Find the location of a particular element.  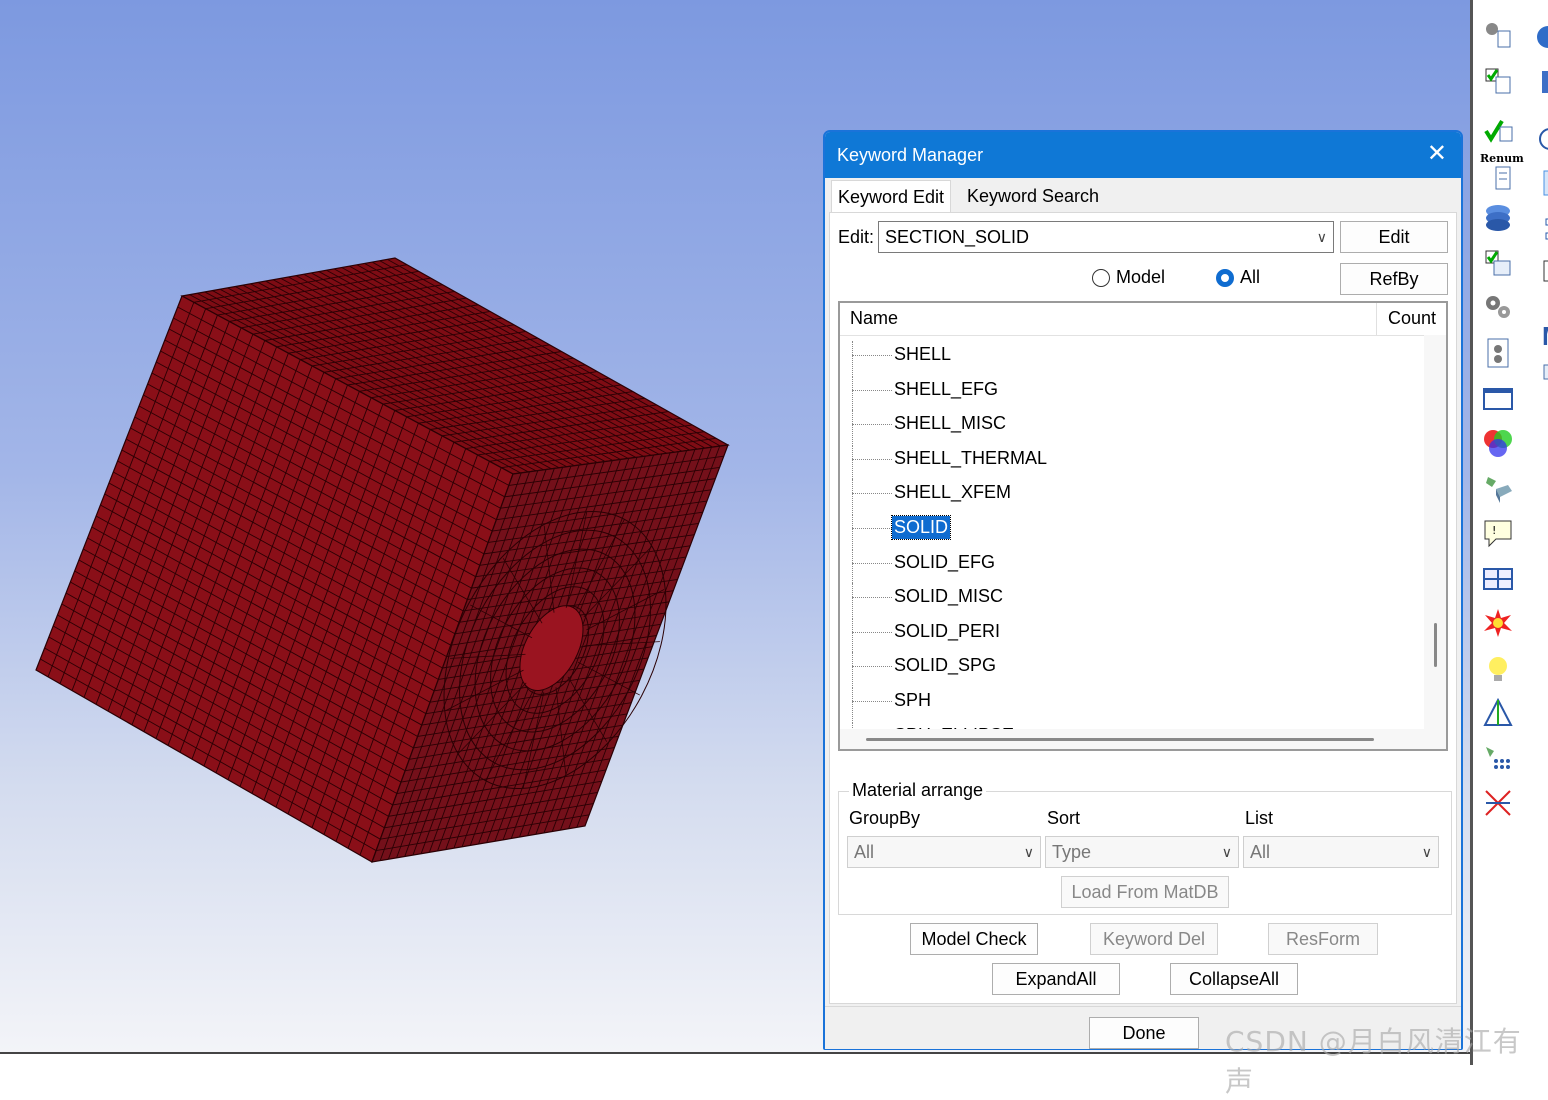

model-radio is located at coordinates (1101, 278).